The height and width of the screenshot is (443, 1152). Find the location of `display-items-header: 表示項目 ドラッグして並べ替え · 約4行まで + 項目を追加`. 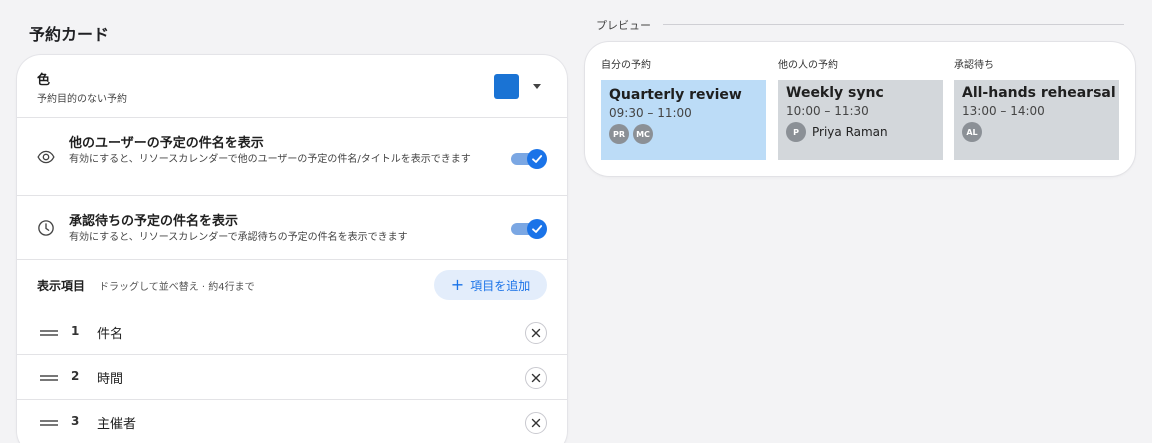

display-items-header: 表示項目 ドラッグして並べ替え · 約4行まで + 項目を追加 is located at coordinates (292, 285).